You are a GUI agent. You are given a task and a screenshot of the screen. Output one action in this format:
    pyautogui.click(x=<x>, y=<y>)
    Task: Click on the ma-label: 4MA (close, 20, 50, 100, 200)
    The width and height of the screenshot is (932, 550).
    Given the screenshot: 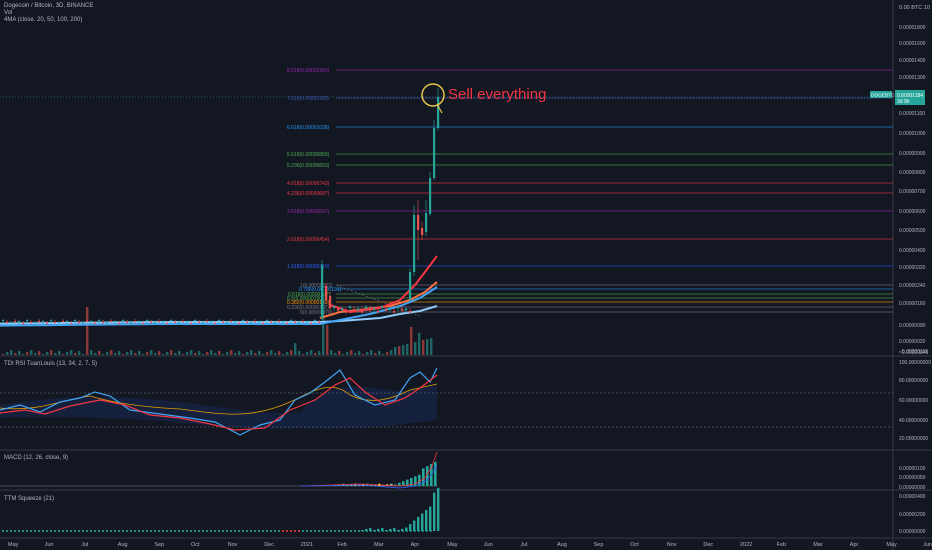 What is the action you would take?
    pyautogui.click(x=48, y=20)
    